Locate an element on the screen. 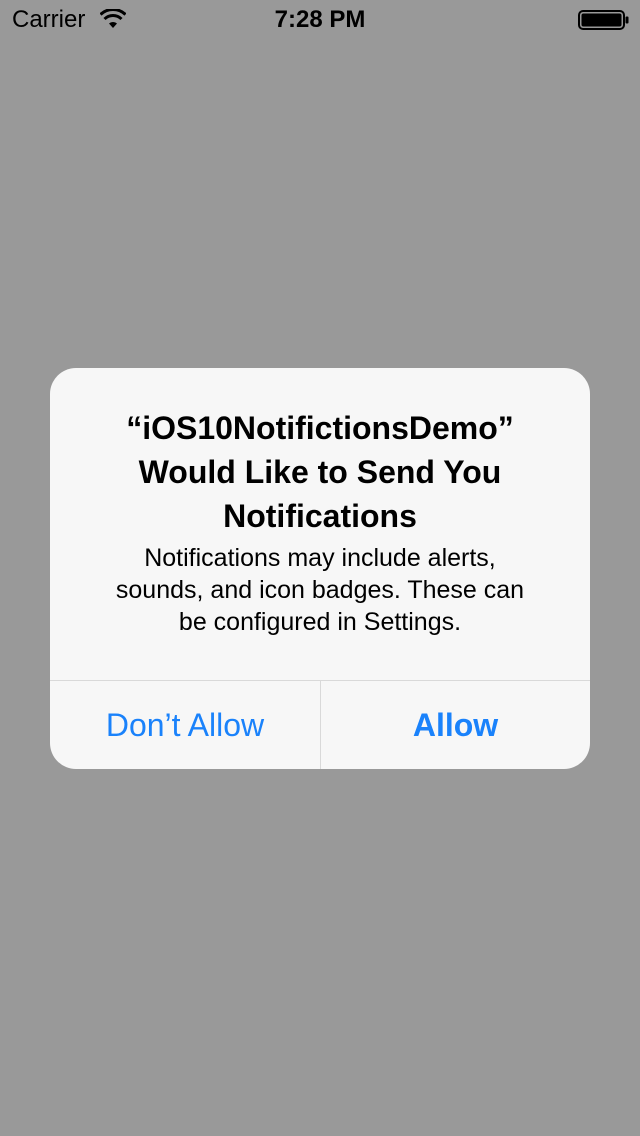  alert-title-line: “iOS10NotifictionsDemo” is located at coordinates (320, 428).